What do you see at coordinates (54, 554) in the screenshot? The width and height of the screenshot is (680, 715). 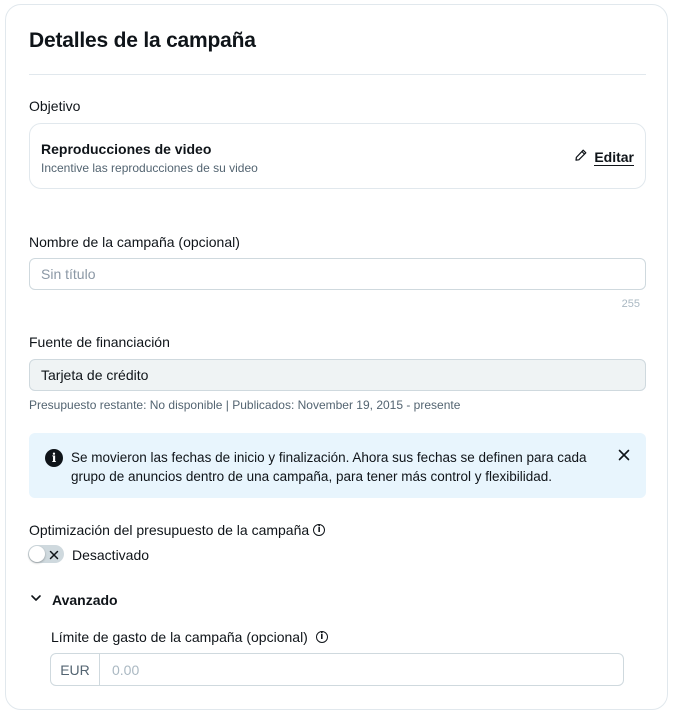 I see `x-icon` at bounding box center [54, 554].